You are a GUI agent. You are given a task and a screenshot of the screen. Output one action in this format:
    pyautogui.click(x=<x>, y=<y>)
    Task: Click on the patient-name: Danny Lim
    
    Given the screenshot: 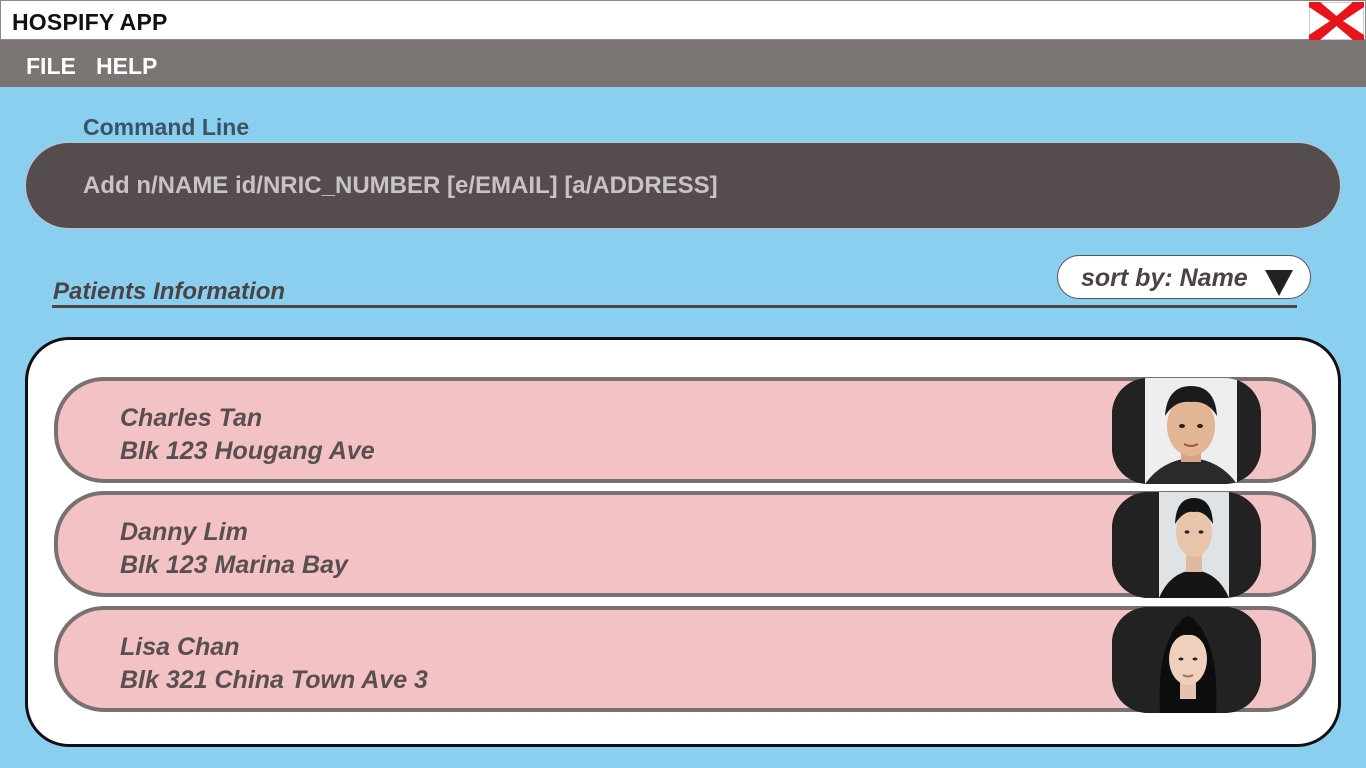 What is the action you would take?
    pyautogui.click(x=184, y=532)
    